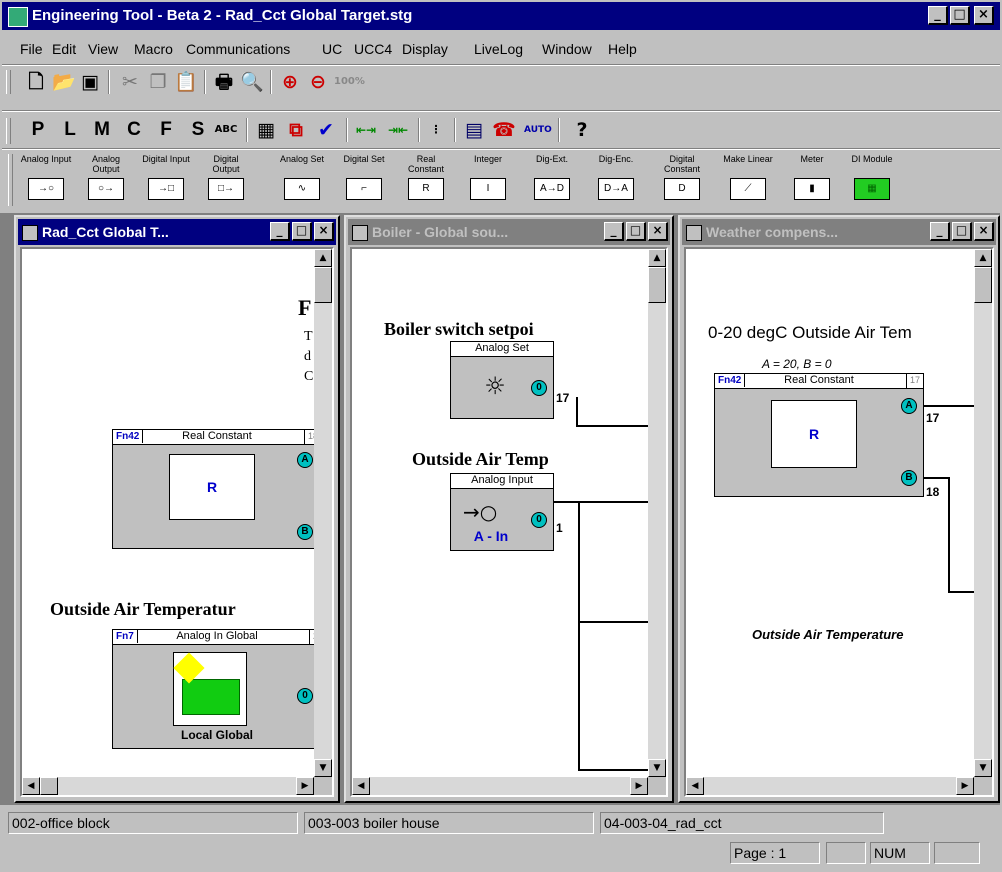 Image resolution: width=1002 pixels, height=872 pixels. Describe the element at coordinates (217, 689) in the screenshot. I see `analog-in-global-block: Fn7Analog In Global2 Local Global 0` at that location.